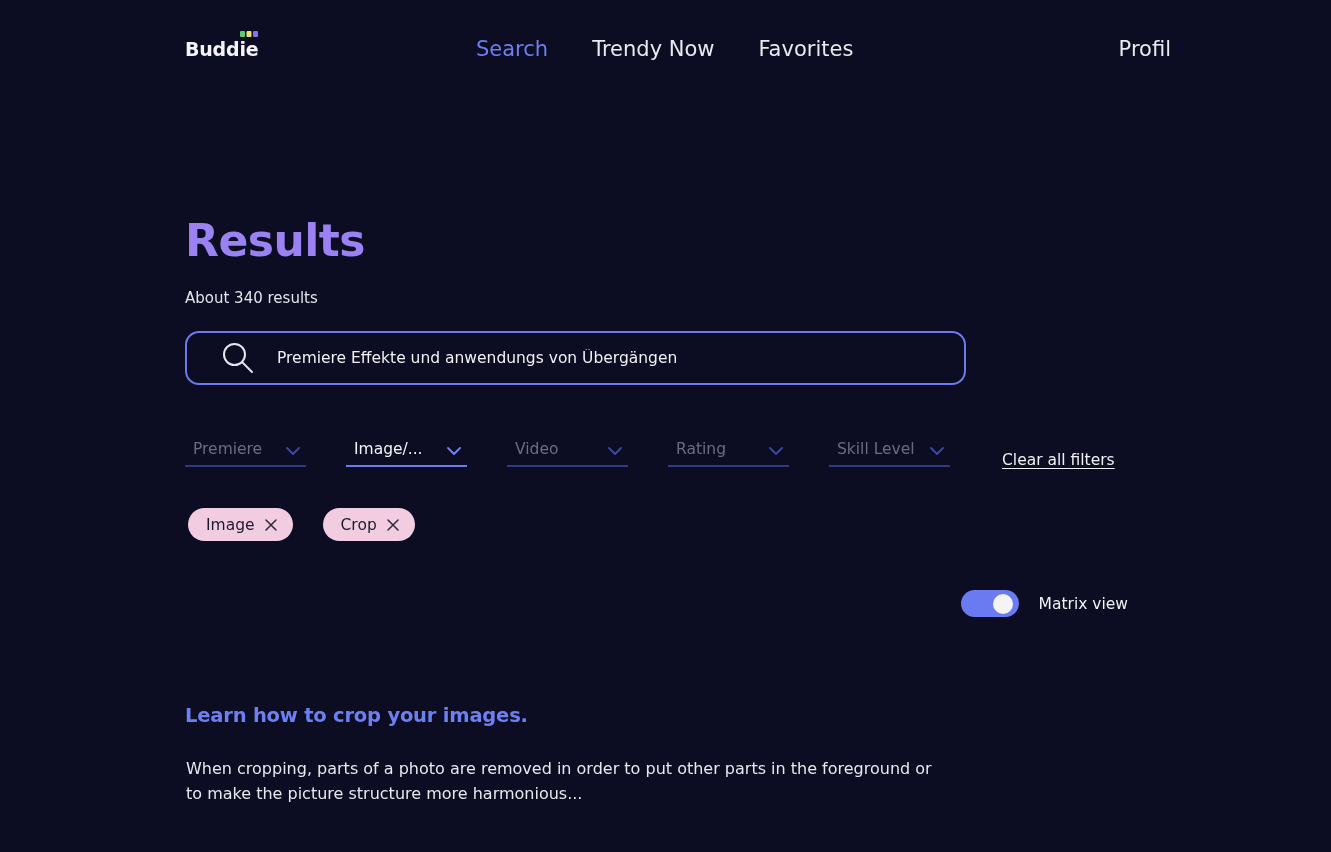 This screenshot has height=852, width=1331. I want to click on search-field: Premiere Effekte und anwendungs von Übergängen, so click(575, 358).